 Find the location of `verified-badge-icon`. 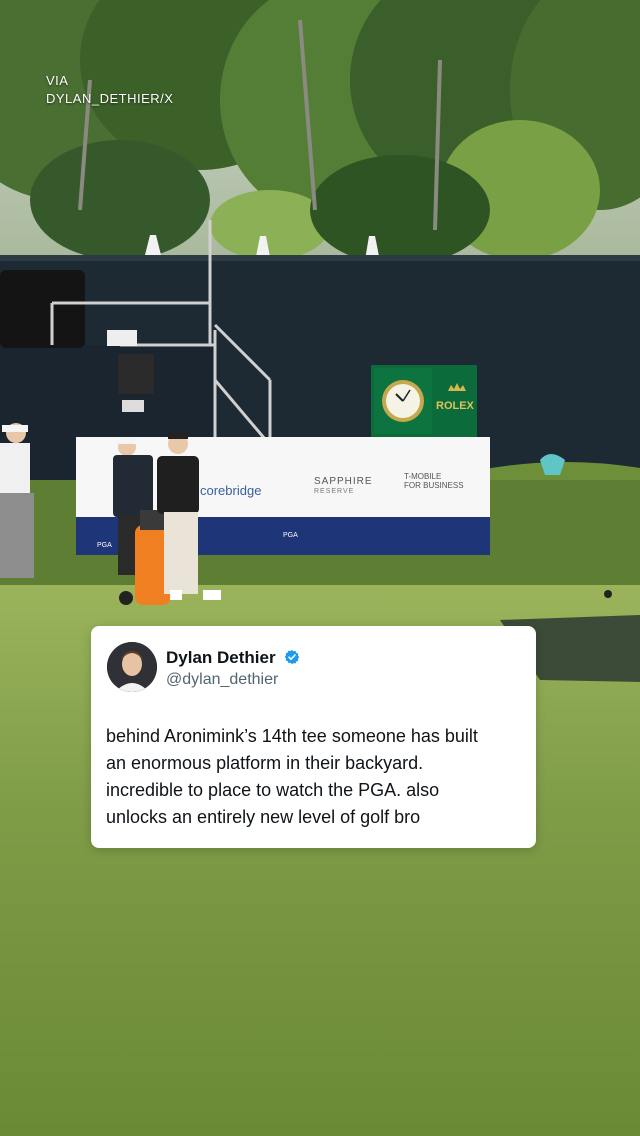

verified-badge-icon is located at coordinates (292, 657).